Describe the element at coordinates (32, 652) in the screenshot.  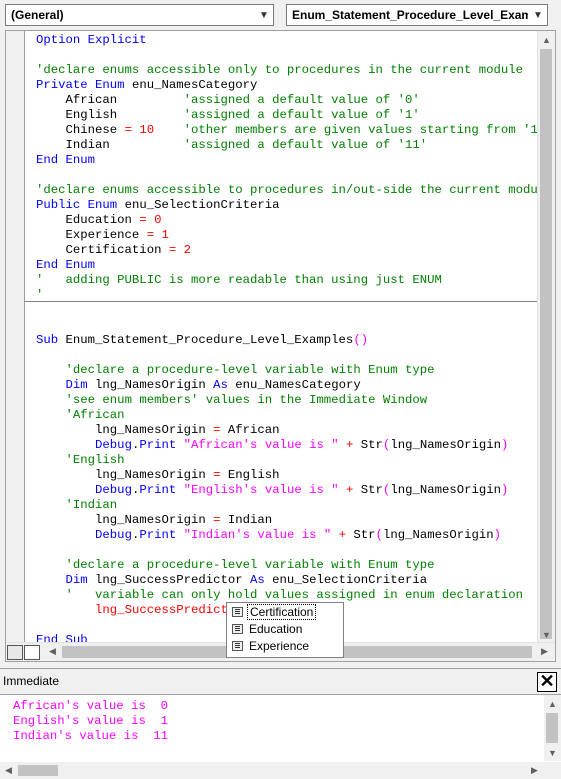
I see `full-module-view-icon` at that location.